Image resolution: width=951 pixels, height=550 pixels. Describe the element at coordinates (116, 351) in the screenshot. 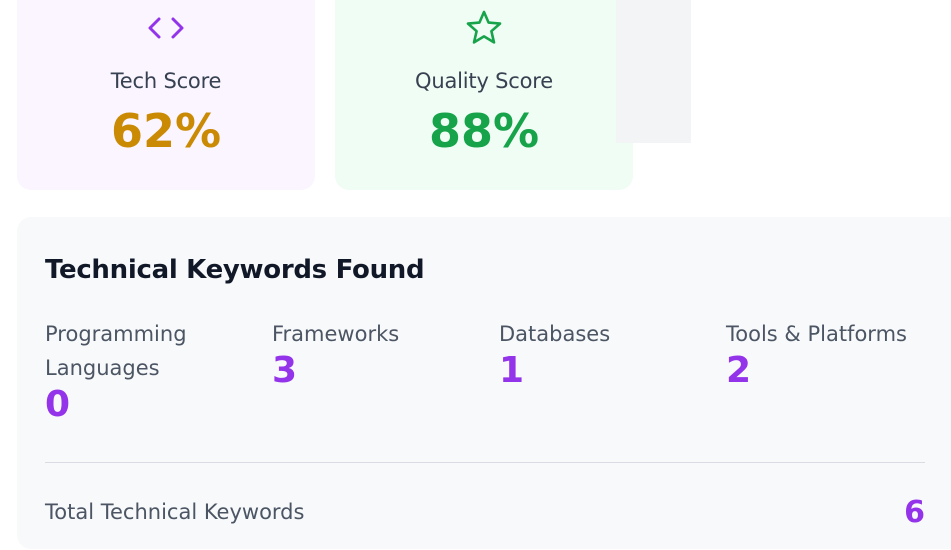

I see `category-label: Programming Languages` at that location.